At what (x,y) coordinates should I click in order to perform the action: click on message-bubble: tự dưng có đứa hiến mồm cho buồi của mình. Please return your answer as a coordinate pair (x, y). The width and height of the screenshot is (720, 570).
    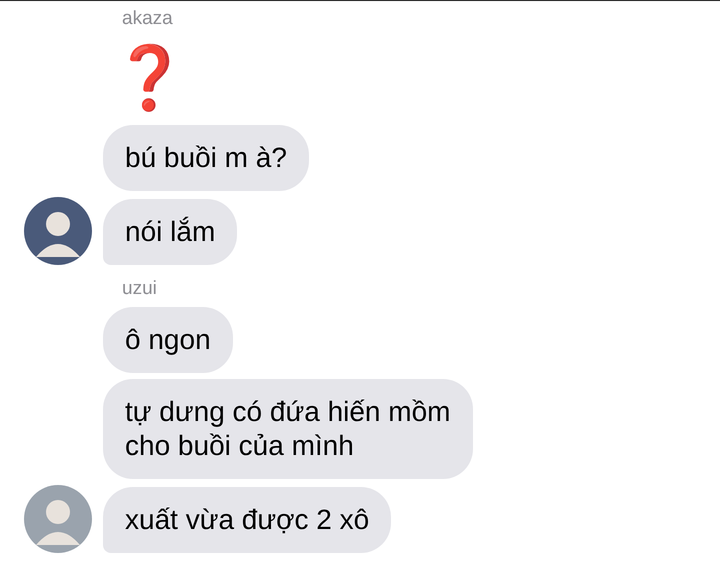
    Looking at the image, I should click on (287, 429).